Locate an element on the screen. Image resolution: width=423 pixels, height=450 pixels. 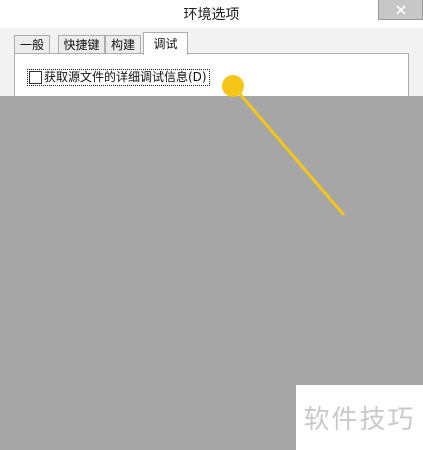
close-button is located at coordinates (400, 10).